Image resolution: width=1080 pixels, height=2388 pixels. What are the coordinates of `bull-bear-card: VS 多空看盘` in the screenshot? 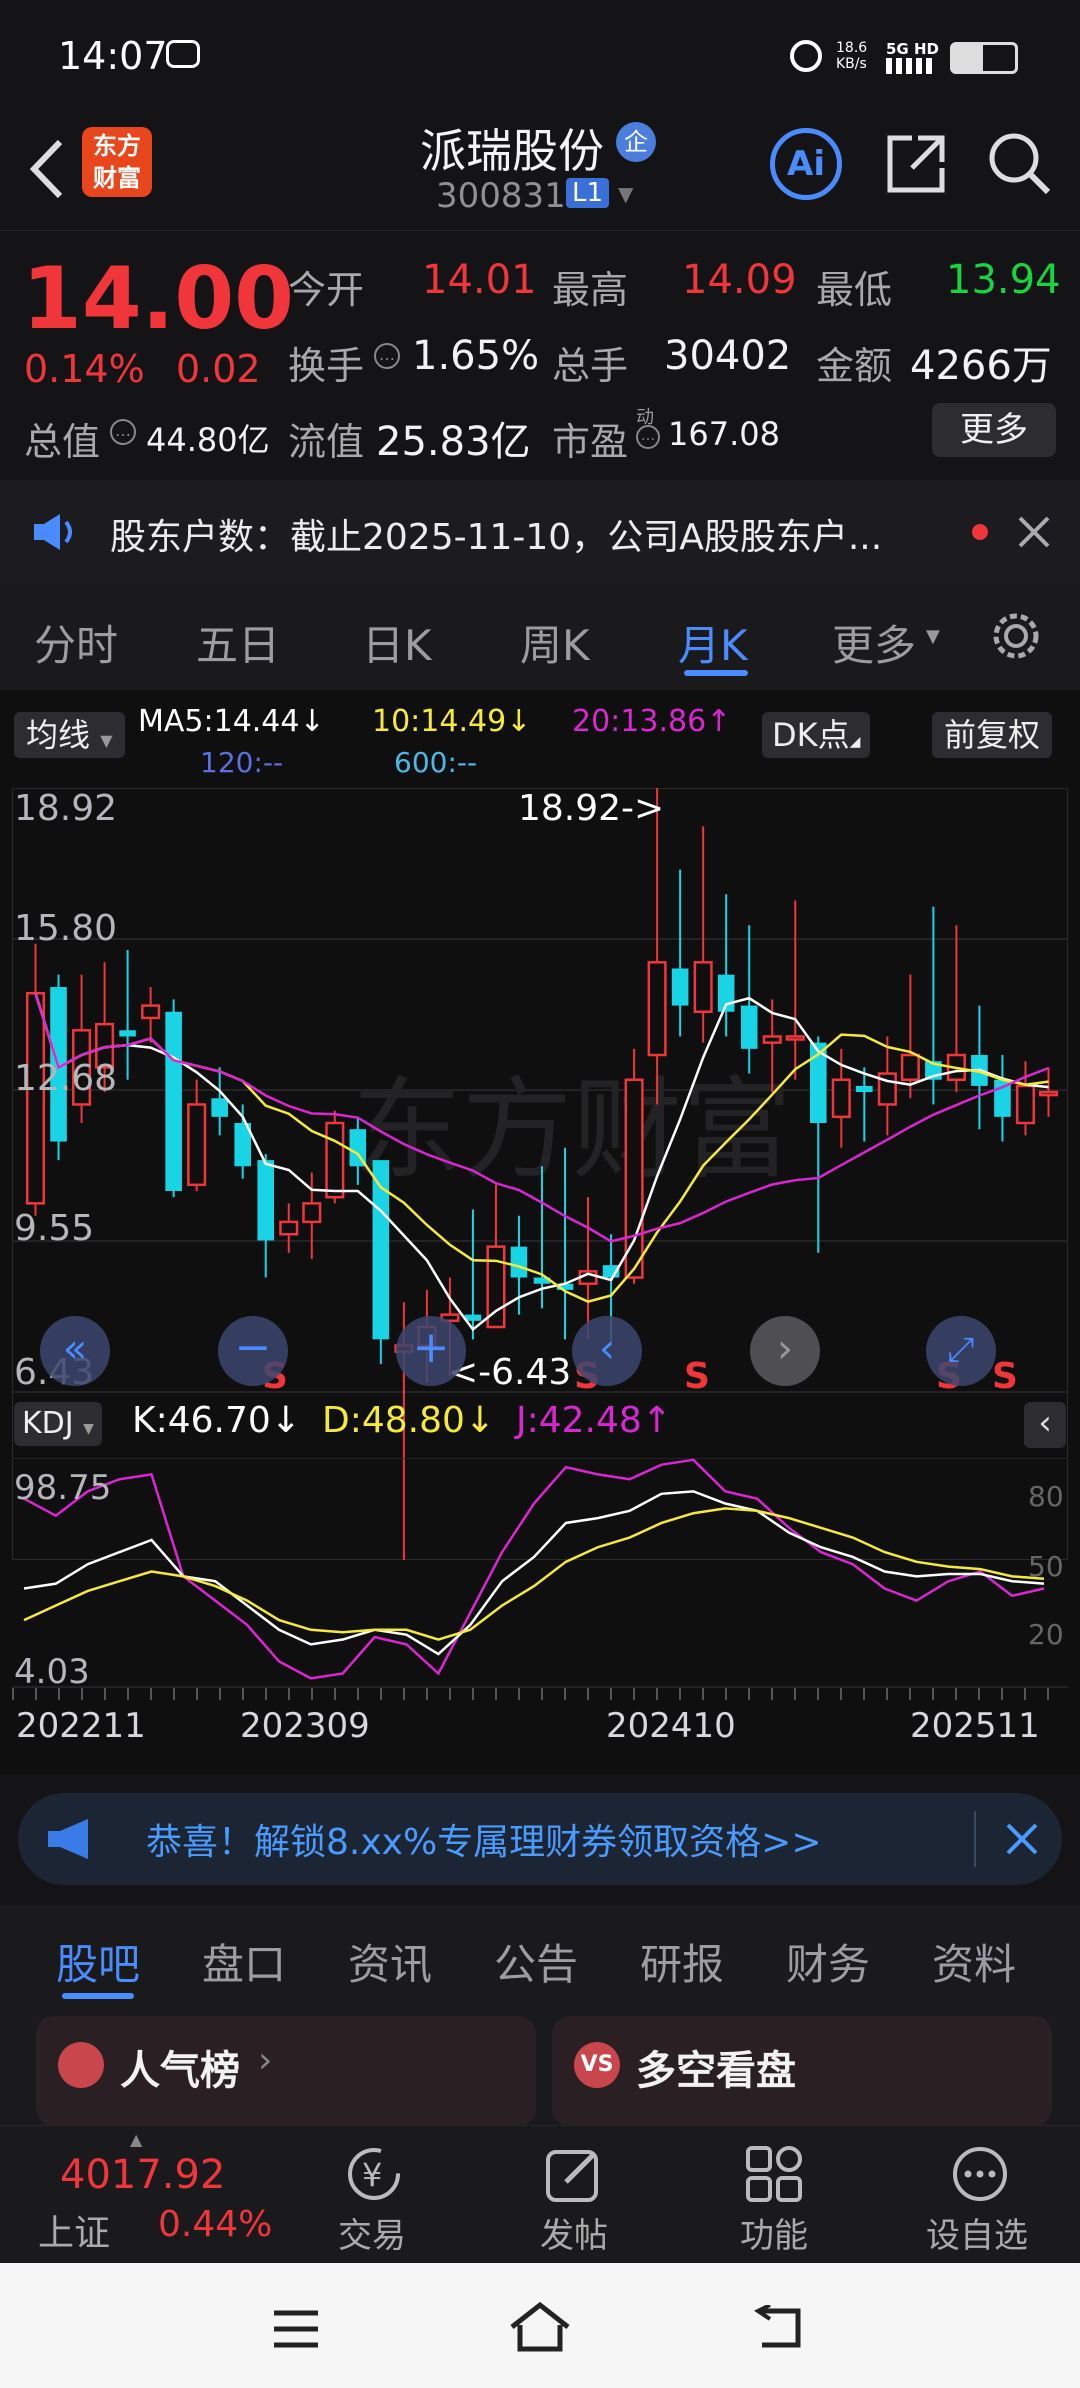 It's located at (802, 2071).